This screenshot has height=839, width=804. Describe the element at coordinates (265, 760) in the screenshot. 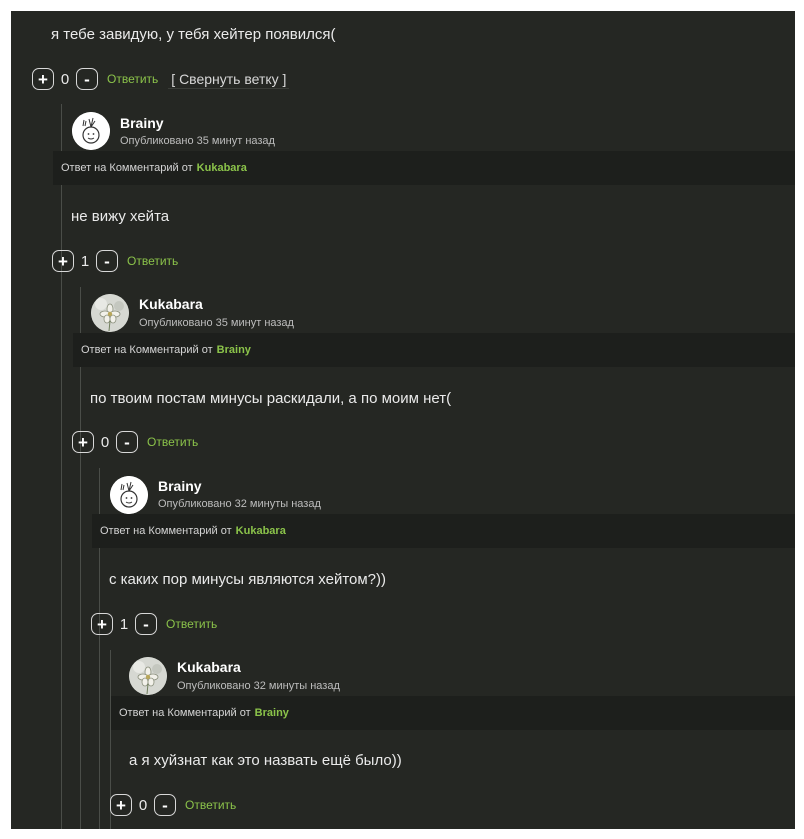

I see `comment-text: а я хуйзнат как это назвать ещё было))` at that location.